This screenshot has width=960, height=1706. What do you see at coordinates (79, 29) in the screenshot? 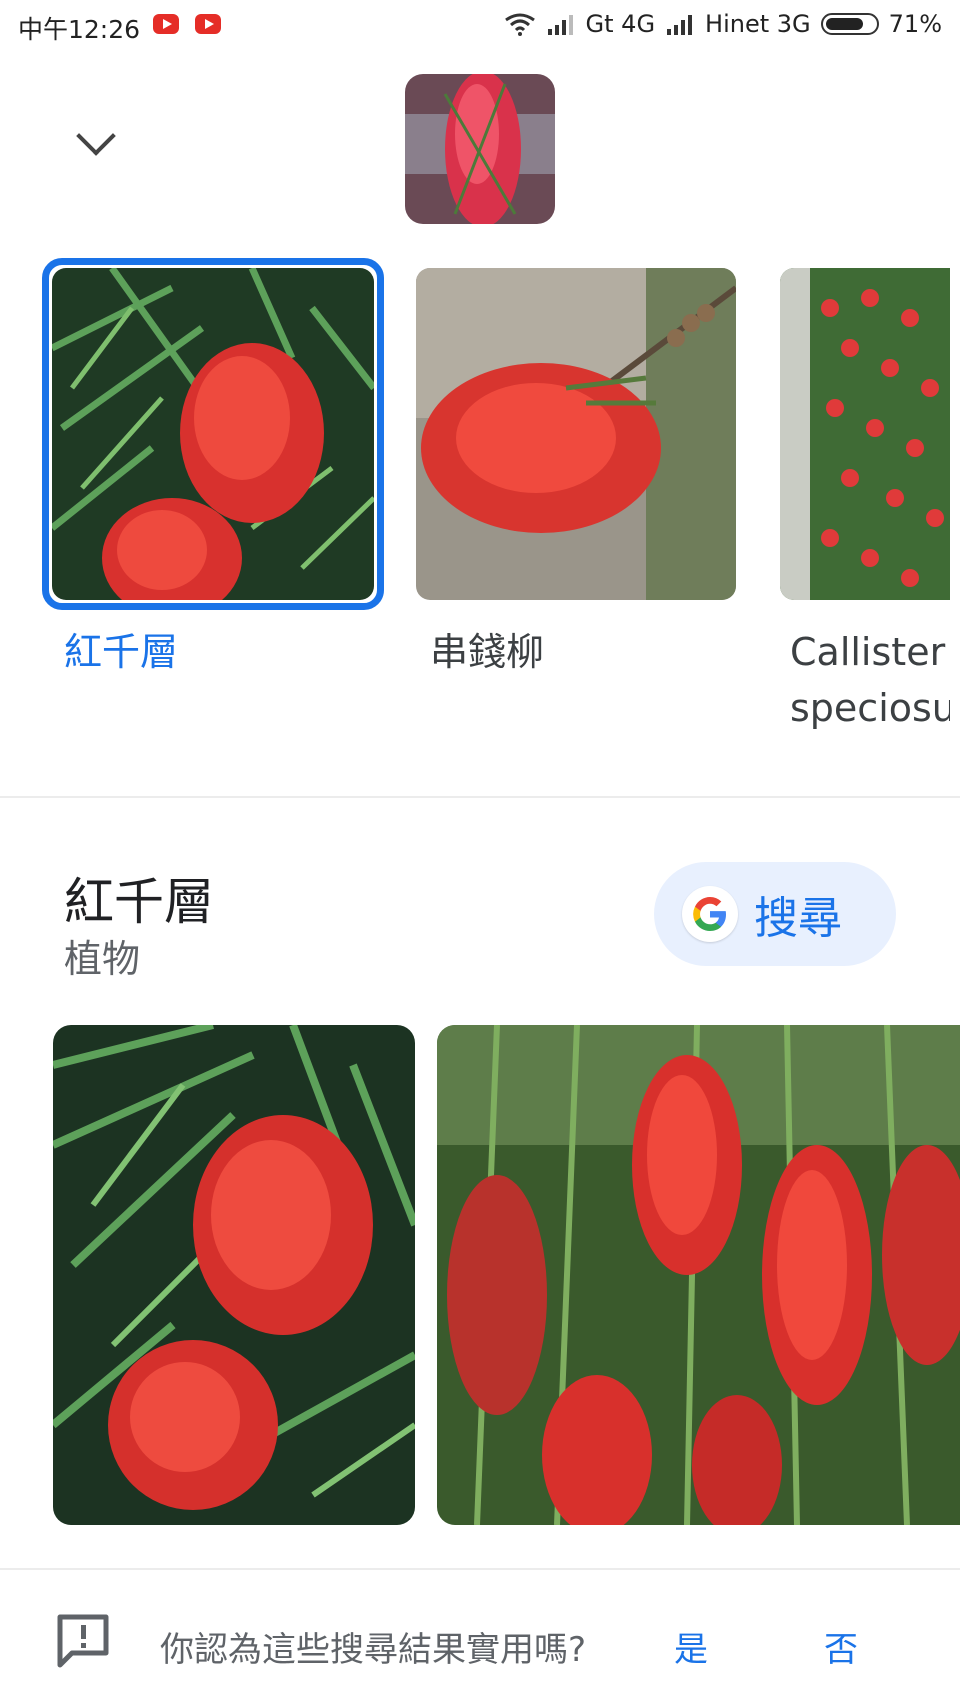
I see `status-time: 中午12:26` at bounding box center [79, 29].